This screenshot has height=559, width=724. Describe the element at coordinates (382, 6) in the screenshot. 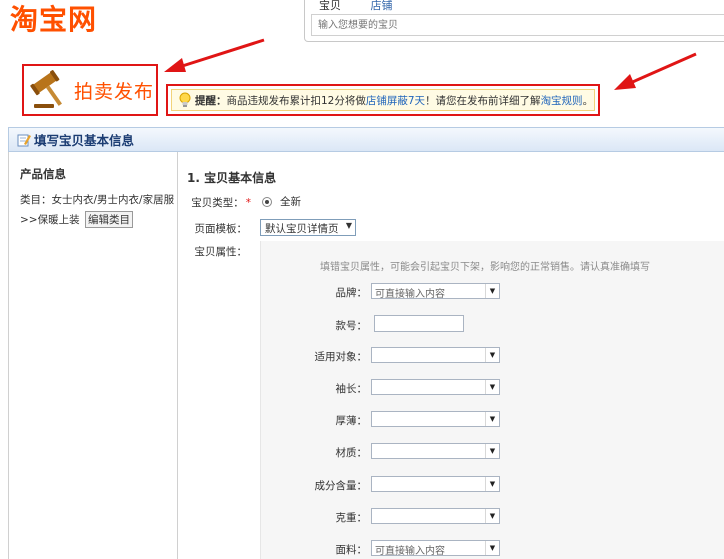

I see `search-tab-shop: 店铺` at that location.